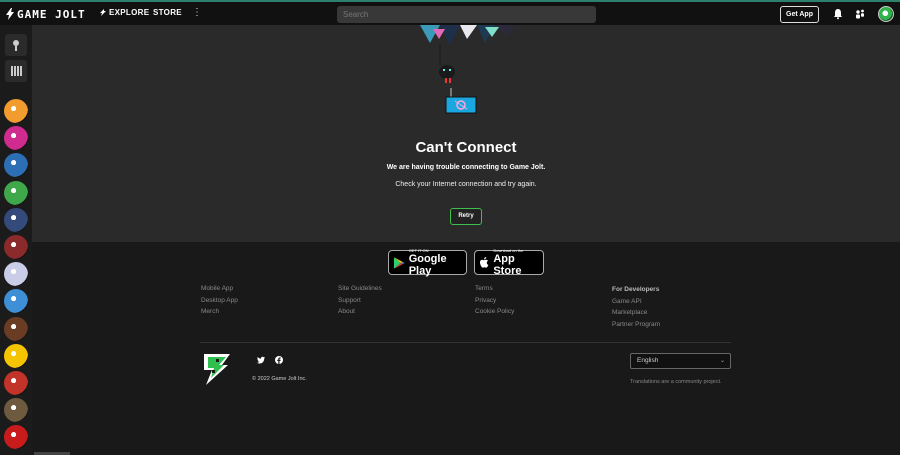 This screenshot has height=455, width=900. I want to click on explore-link: EXPLORE, so click(124, 12).